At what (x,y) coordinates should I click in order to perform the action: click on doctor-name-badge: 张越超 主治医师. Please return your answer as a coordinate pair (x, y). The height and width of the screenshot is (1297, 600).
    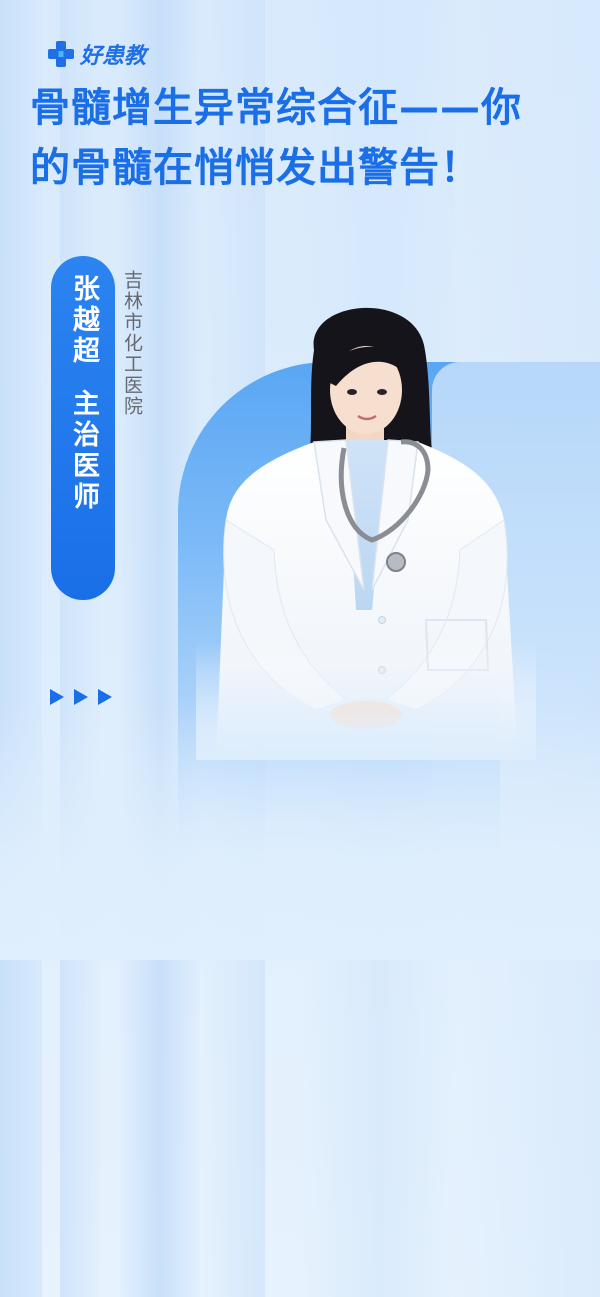
    Looking at the image, I should click on (83, 428).